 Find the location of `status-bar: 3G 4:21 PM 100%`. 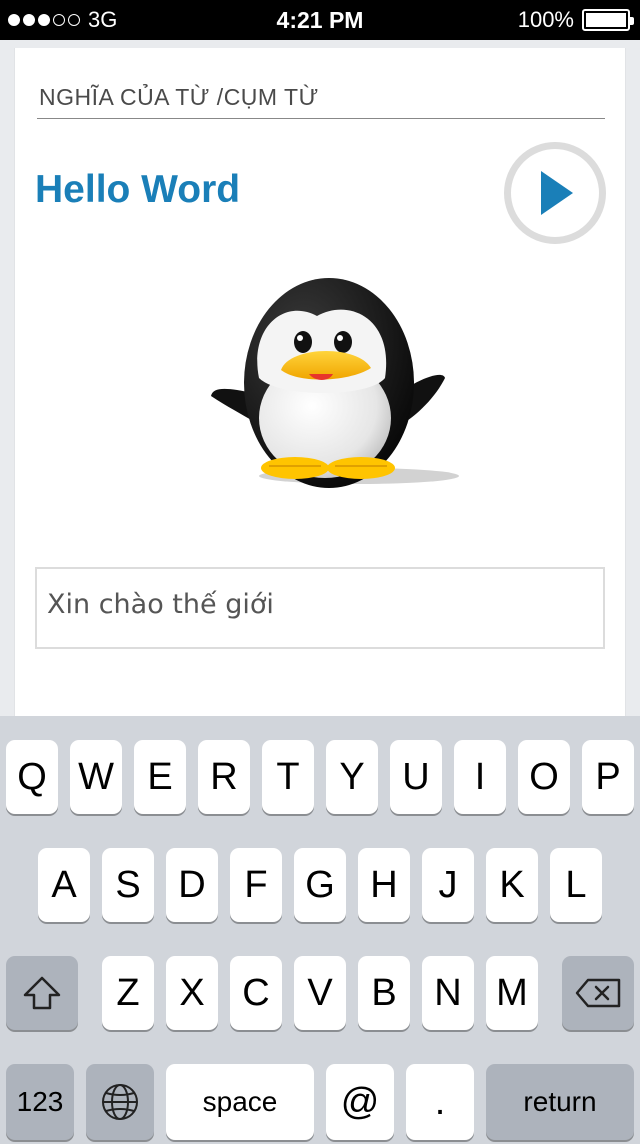

status-bar: 3G 4:21 PM 100% is located at coordinates (320, 20).